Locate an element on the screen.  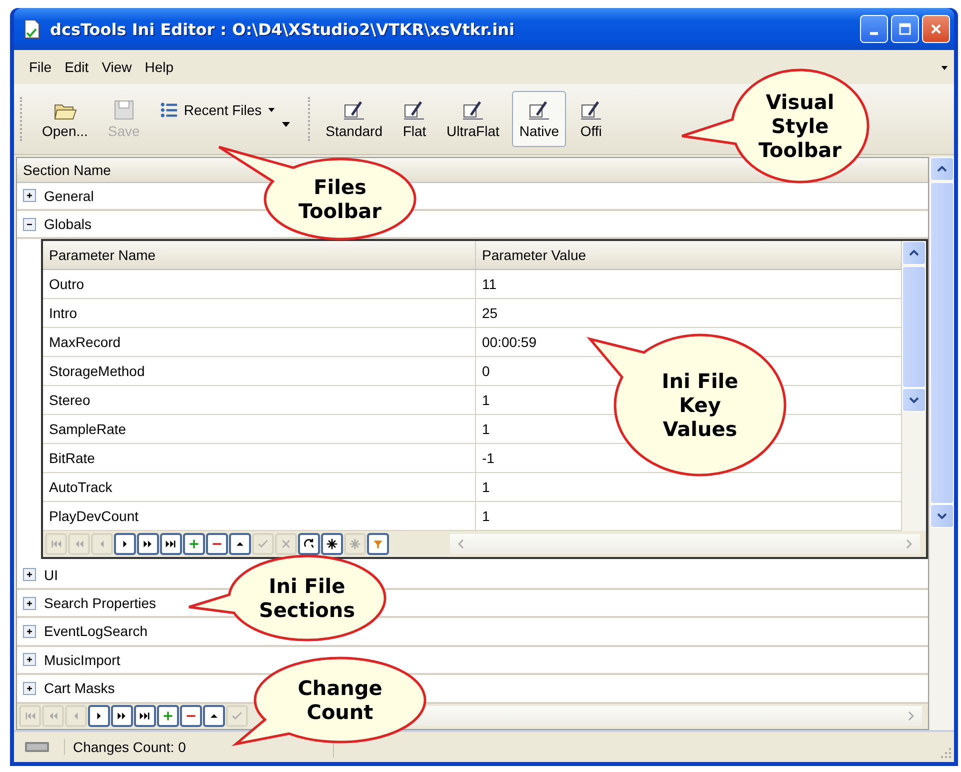
section-name: Search Properties is located at coordinates (100, 603).